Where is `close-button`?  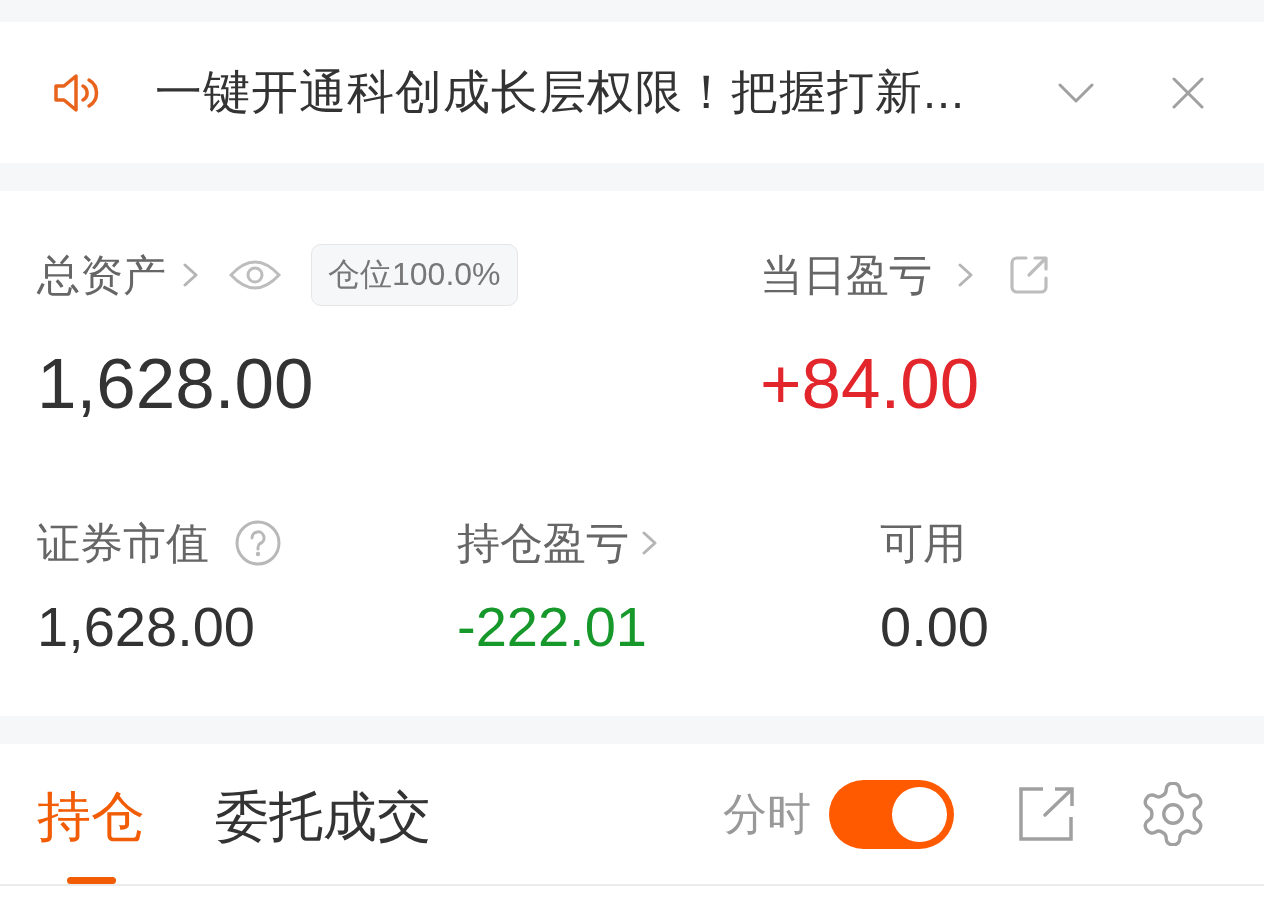
close-button is located at coordinates (1188, 92).